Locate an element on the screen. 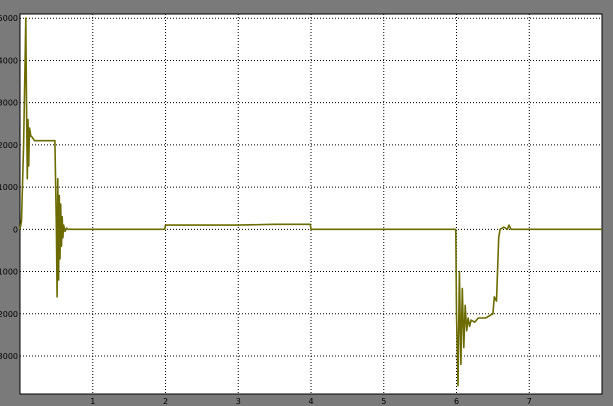 The height and width of the screenshot is (406, 613). y-tick-label: 5000 is located at coordinates (9, 18).